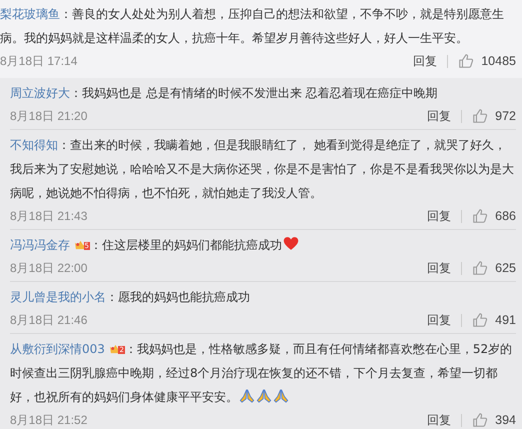 This screenshot has width=522, height=429. Describe the element at coordinates (224, 93) in the screenshot. I see `comment-text: 周立波好大：我妈妈也是 总是有情绪的时候不发泄出来 忍着忍着现在癌症中晚期` at that location.